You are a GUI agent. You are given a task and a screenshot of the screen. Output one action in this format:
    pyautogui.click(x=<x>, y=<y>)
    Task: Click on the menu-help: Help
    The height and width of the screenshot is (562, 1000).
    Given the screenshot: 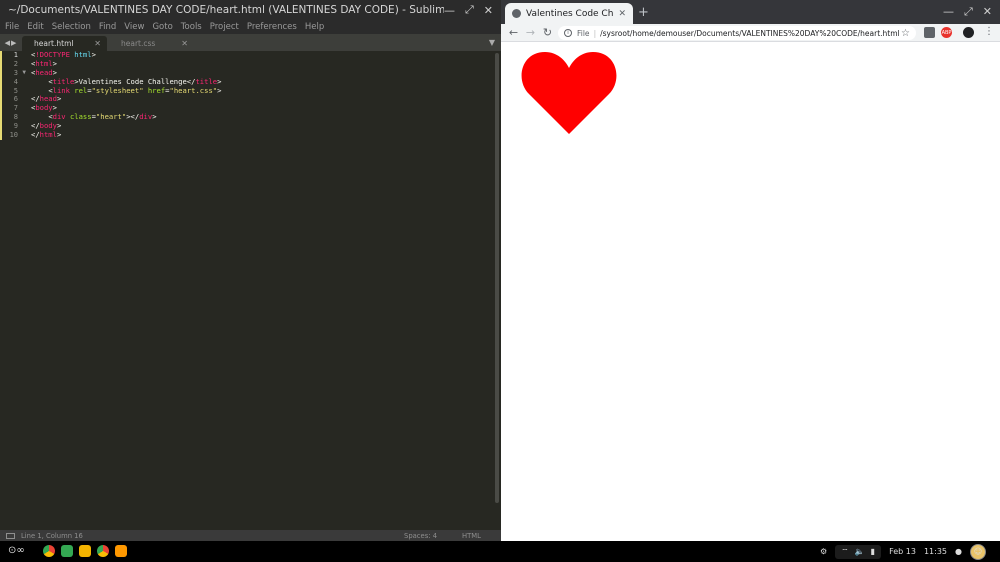 What is the action you would take?
    pyautogui.click(x=314, y=27)
    